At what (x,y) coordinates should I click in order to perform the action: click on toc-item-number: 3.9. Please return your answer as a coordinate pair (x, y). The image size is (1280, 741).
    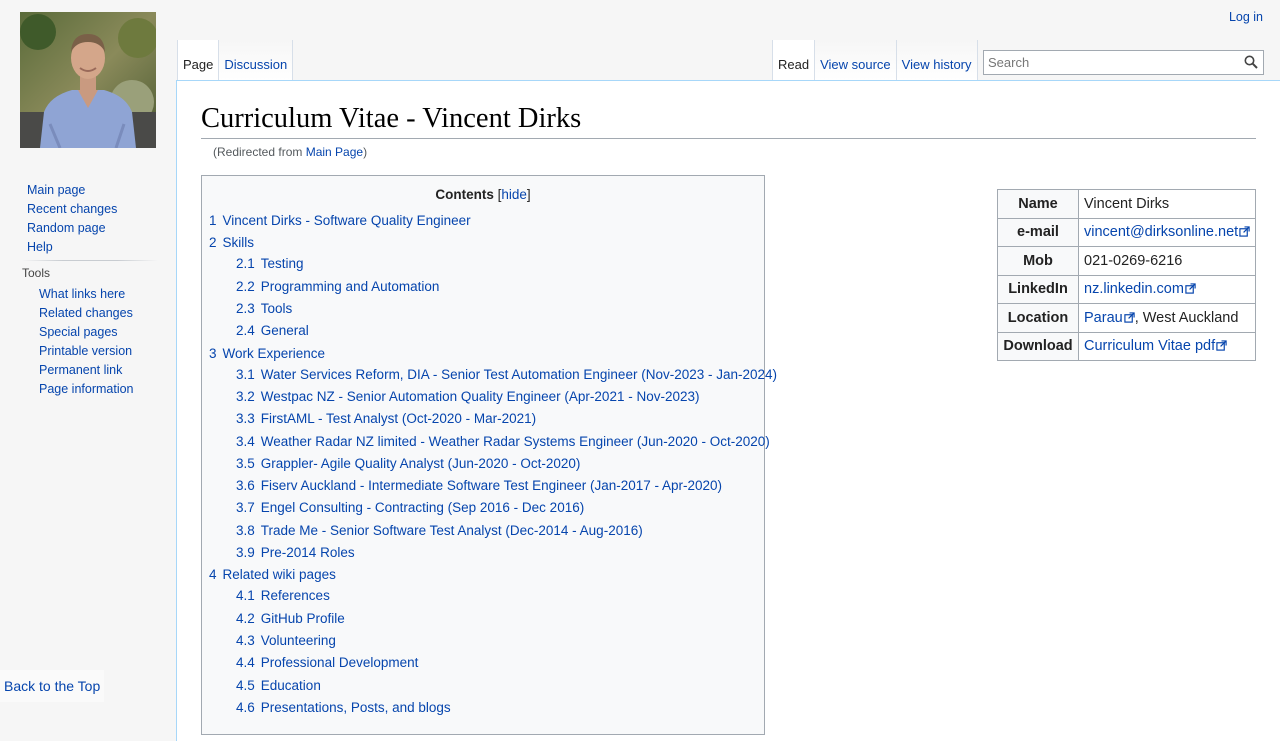
    Looking at the image, I should click on (245, 552).